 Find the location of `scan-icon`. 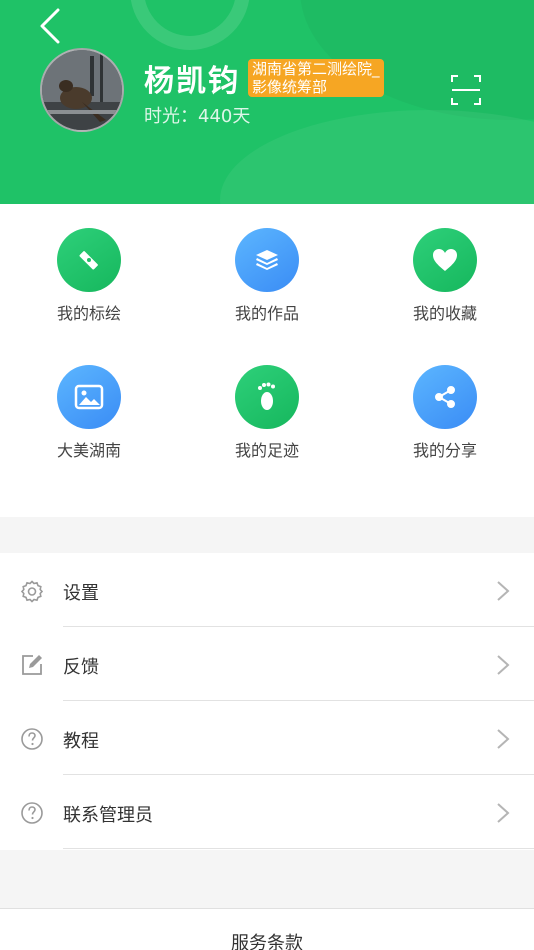

scan-icon is located at coordinates (466, 90).